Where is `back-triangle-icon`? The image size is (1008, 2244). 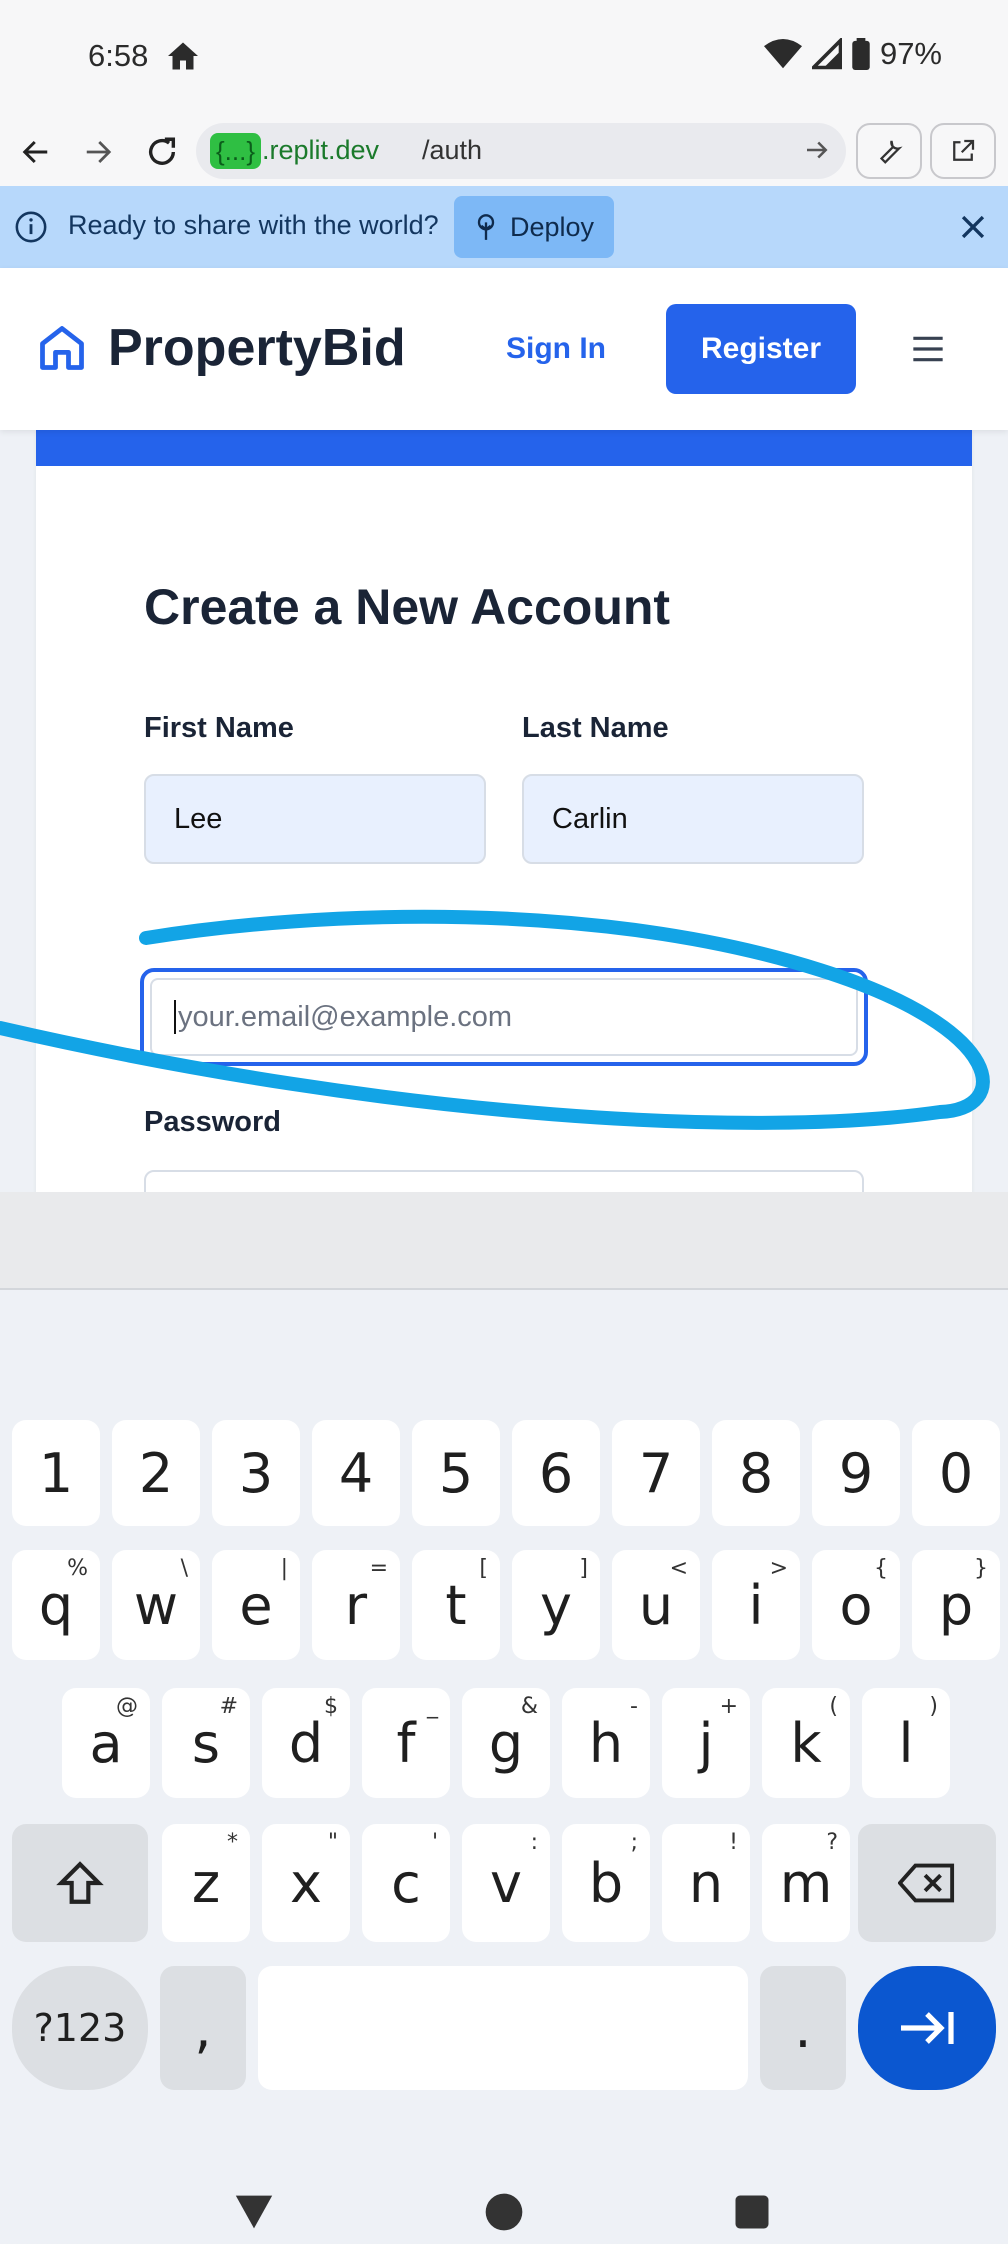
back-triangle-icon is located at coordinates (254, 2212).